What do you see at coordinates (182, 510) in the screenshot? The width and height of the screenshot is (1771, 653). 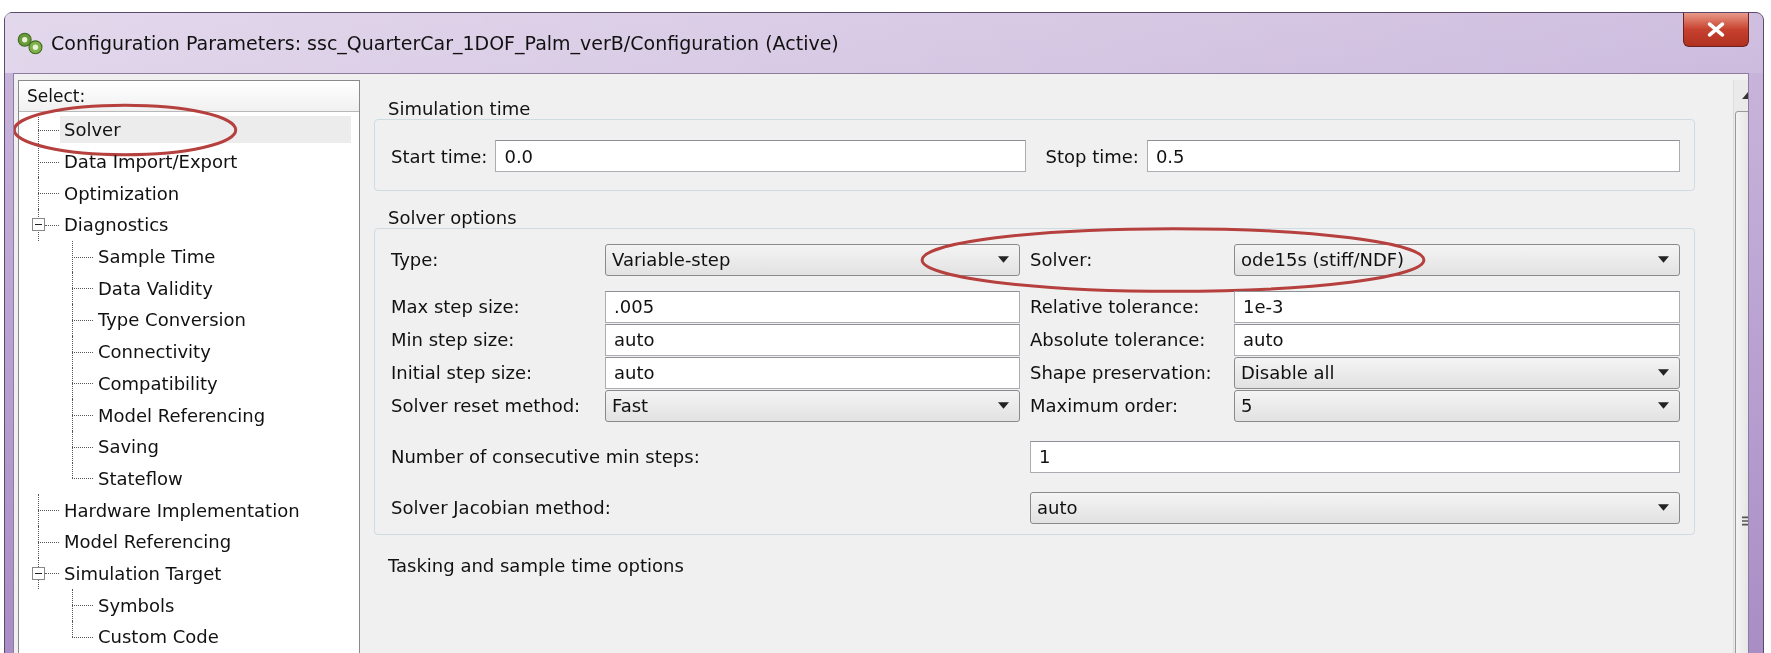 I see `tree-item: Hardware Implementation` at bounding box center [182, 510].